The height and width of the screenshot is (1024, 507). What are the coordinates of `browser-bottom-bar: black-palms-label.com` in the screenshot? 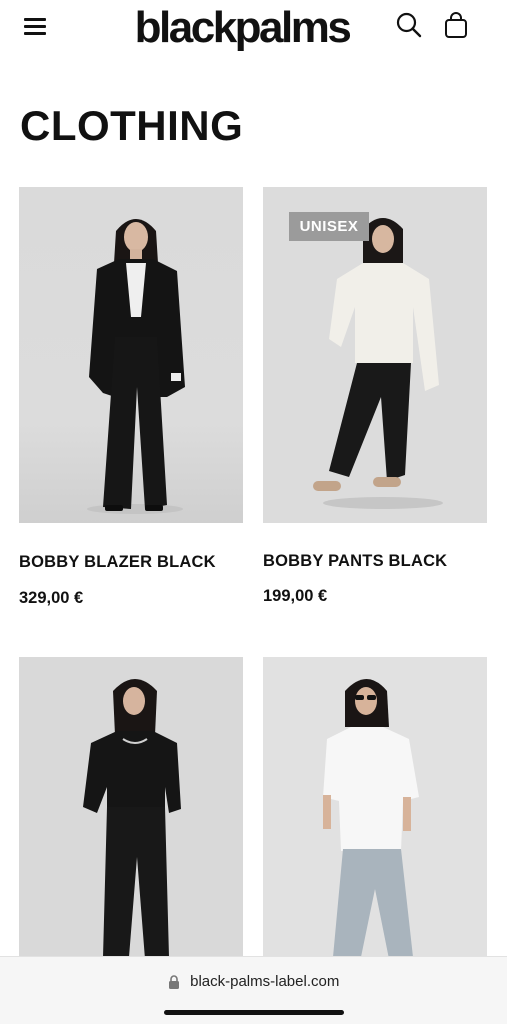 It's located at (253, 990).